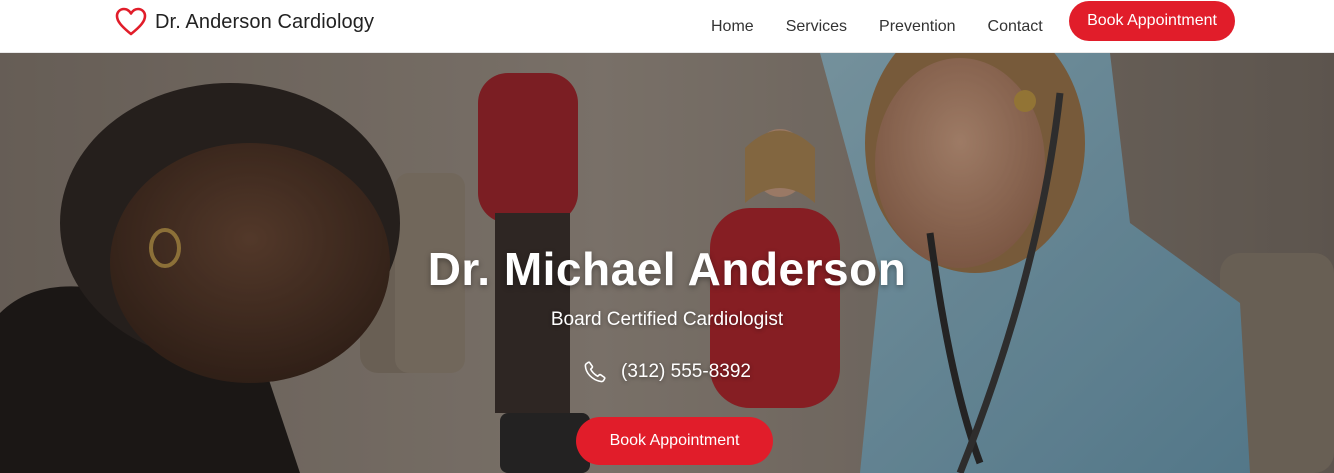  What do you see at coordinates (1015, 27) in the screenshot?
I see `nav-link-contact: Contact` at bounding box center [1015, 27].